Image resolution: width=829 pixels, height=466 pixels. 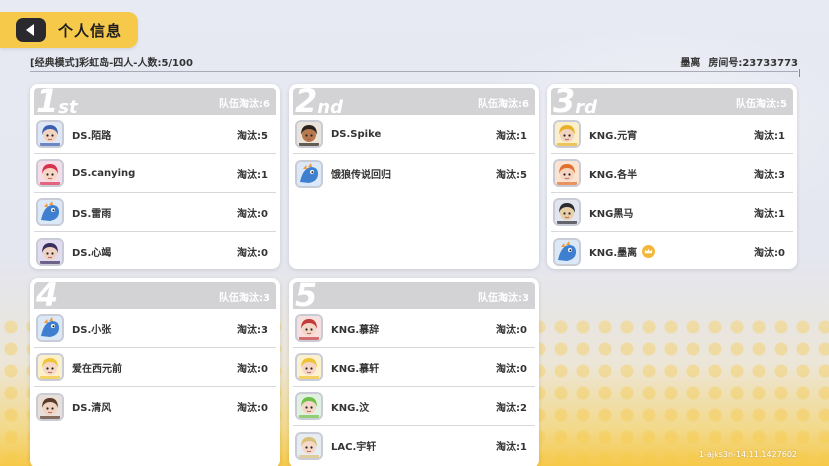 What do you see at coordinates (111, 63) in the screenshot?
I see `match-mode-text: [经典模式]彩虹岛-四人-人数:5/100` at bounding box center [111, 63].